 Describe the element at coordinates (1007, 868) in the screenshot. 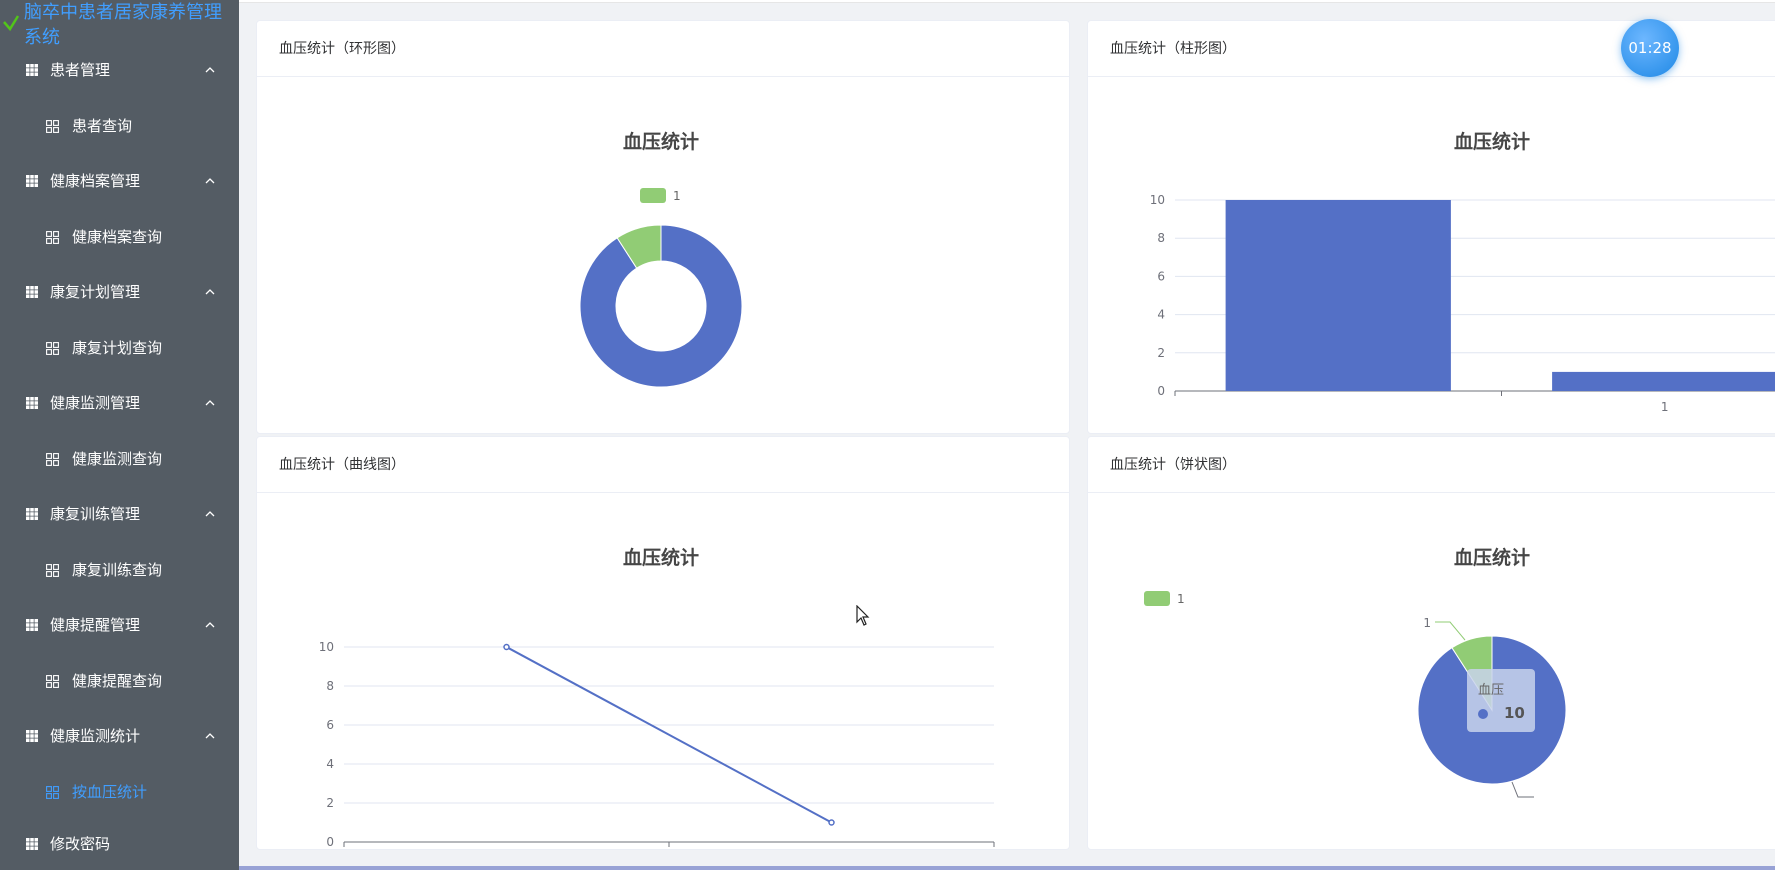

I see `bottom-edge` at that location.